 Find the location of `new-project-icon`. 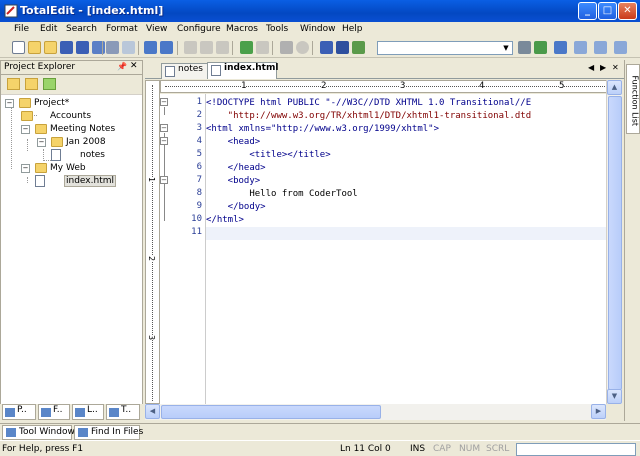

new-project-icon is located at coordinates (13, 84).